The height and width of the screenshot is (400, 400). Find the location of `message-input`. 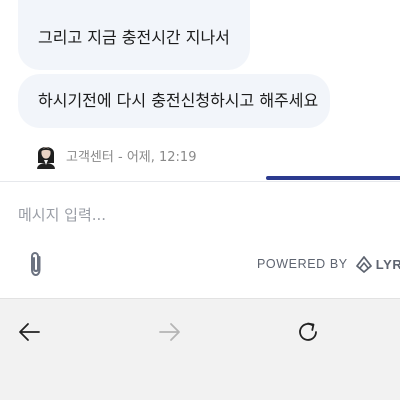

message-input is located at coordinates (198, 215).